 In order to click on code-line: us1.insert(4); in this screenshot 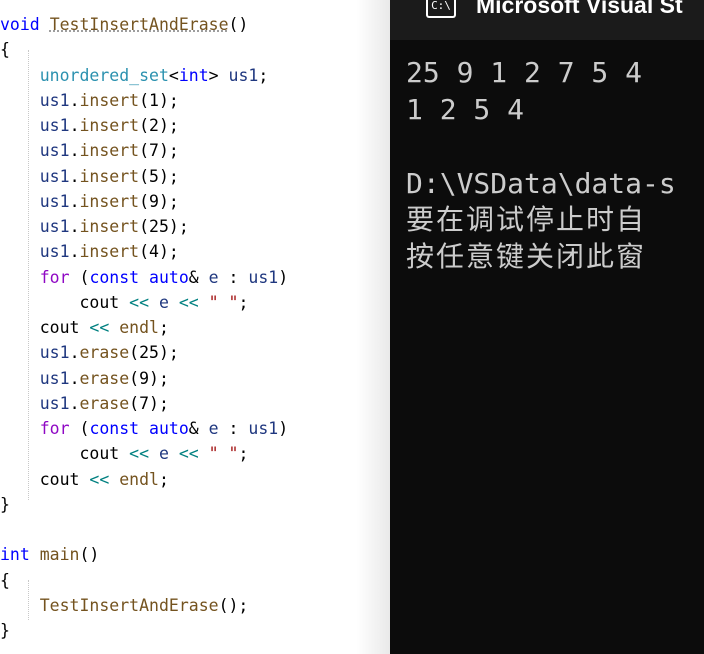, I will do `click(144, 251)`.